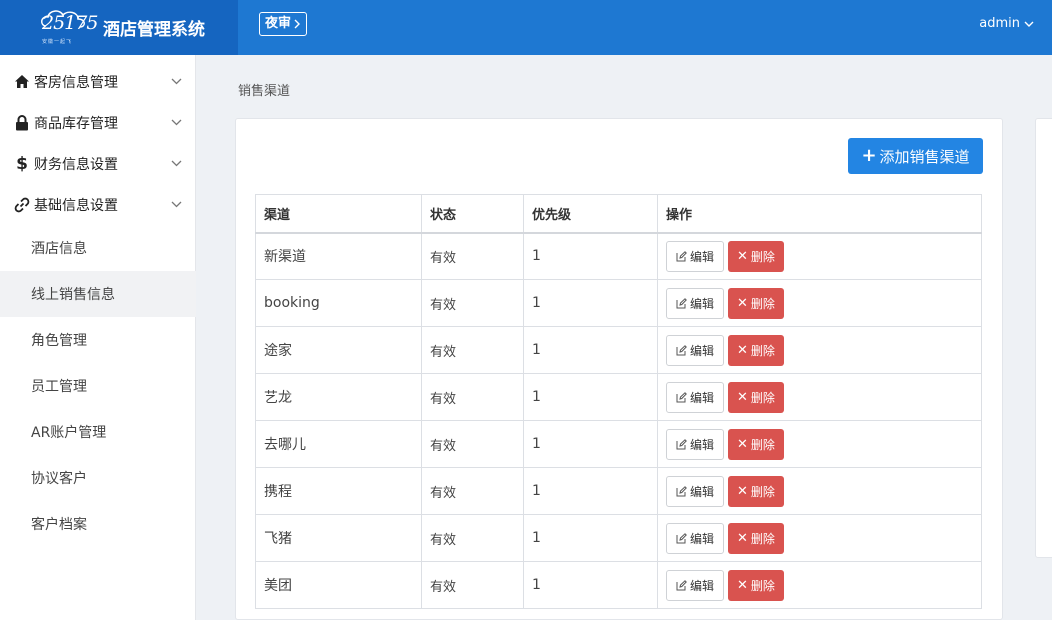 This screenshot has height=620, width=1052. I want to click on column-header-status: 状态, so click(472, 214).